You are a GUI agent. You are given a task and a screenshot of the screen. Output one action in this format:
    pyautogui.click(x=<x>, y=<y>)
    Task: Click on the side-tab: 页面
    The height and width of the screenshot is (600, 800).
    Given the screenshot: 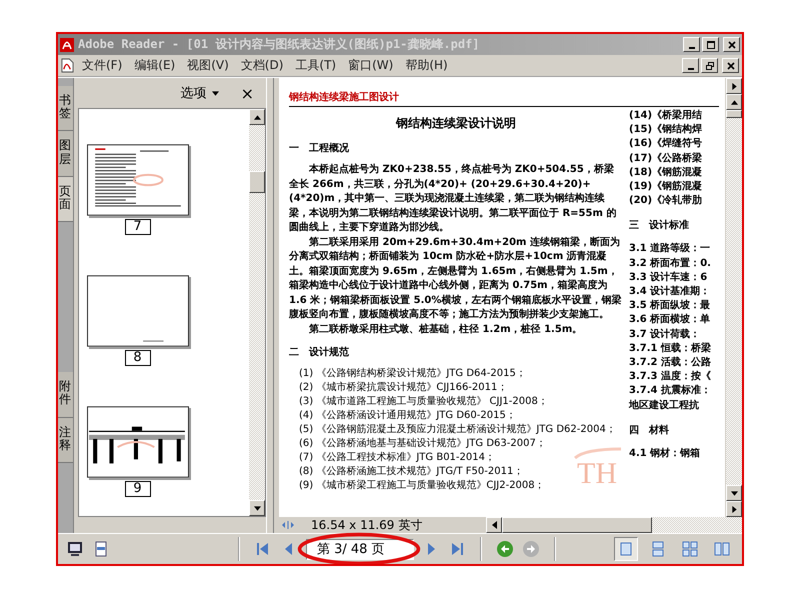 What is the action you would take?
    pyautogui.click(x=65, y=199)
    